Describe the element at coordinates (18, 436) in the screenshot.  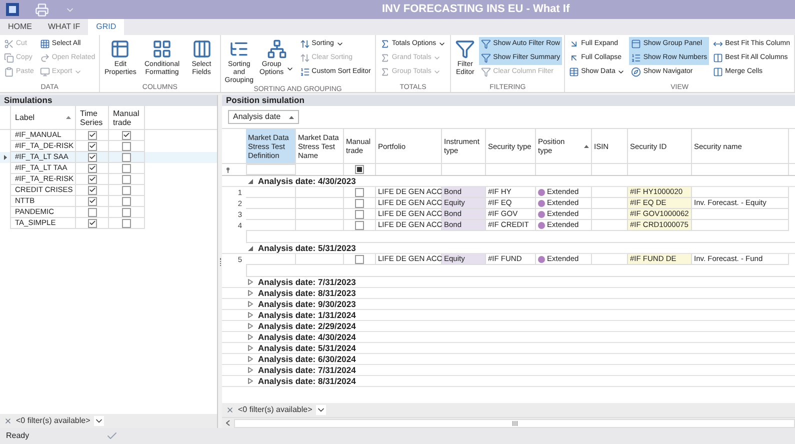
I see `status-text: Ready` at that location.